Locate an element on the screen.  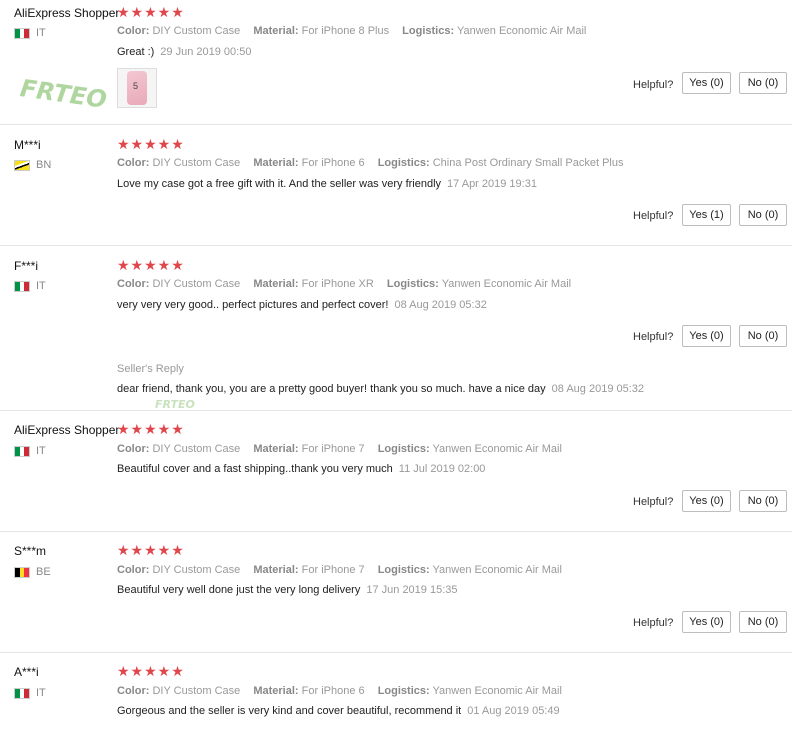
material-value: For iPhone 7 is located at coordinates (333, 449).